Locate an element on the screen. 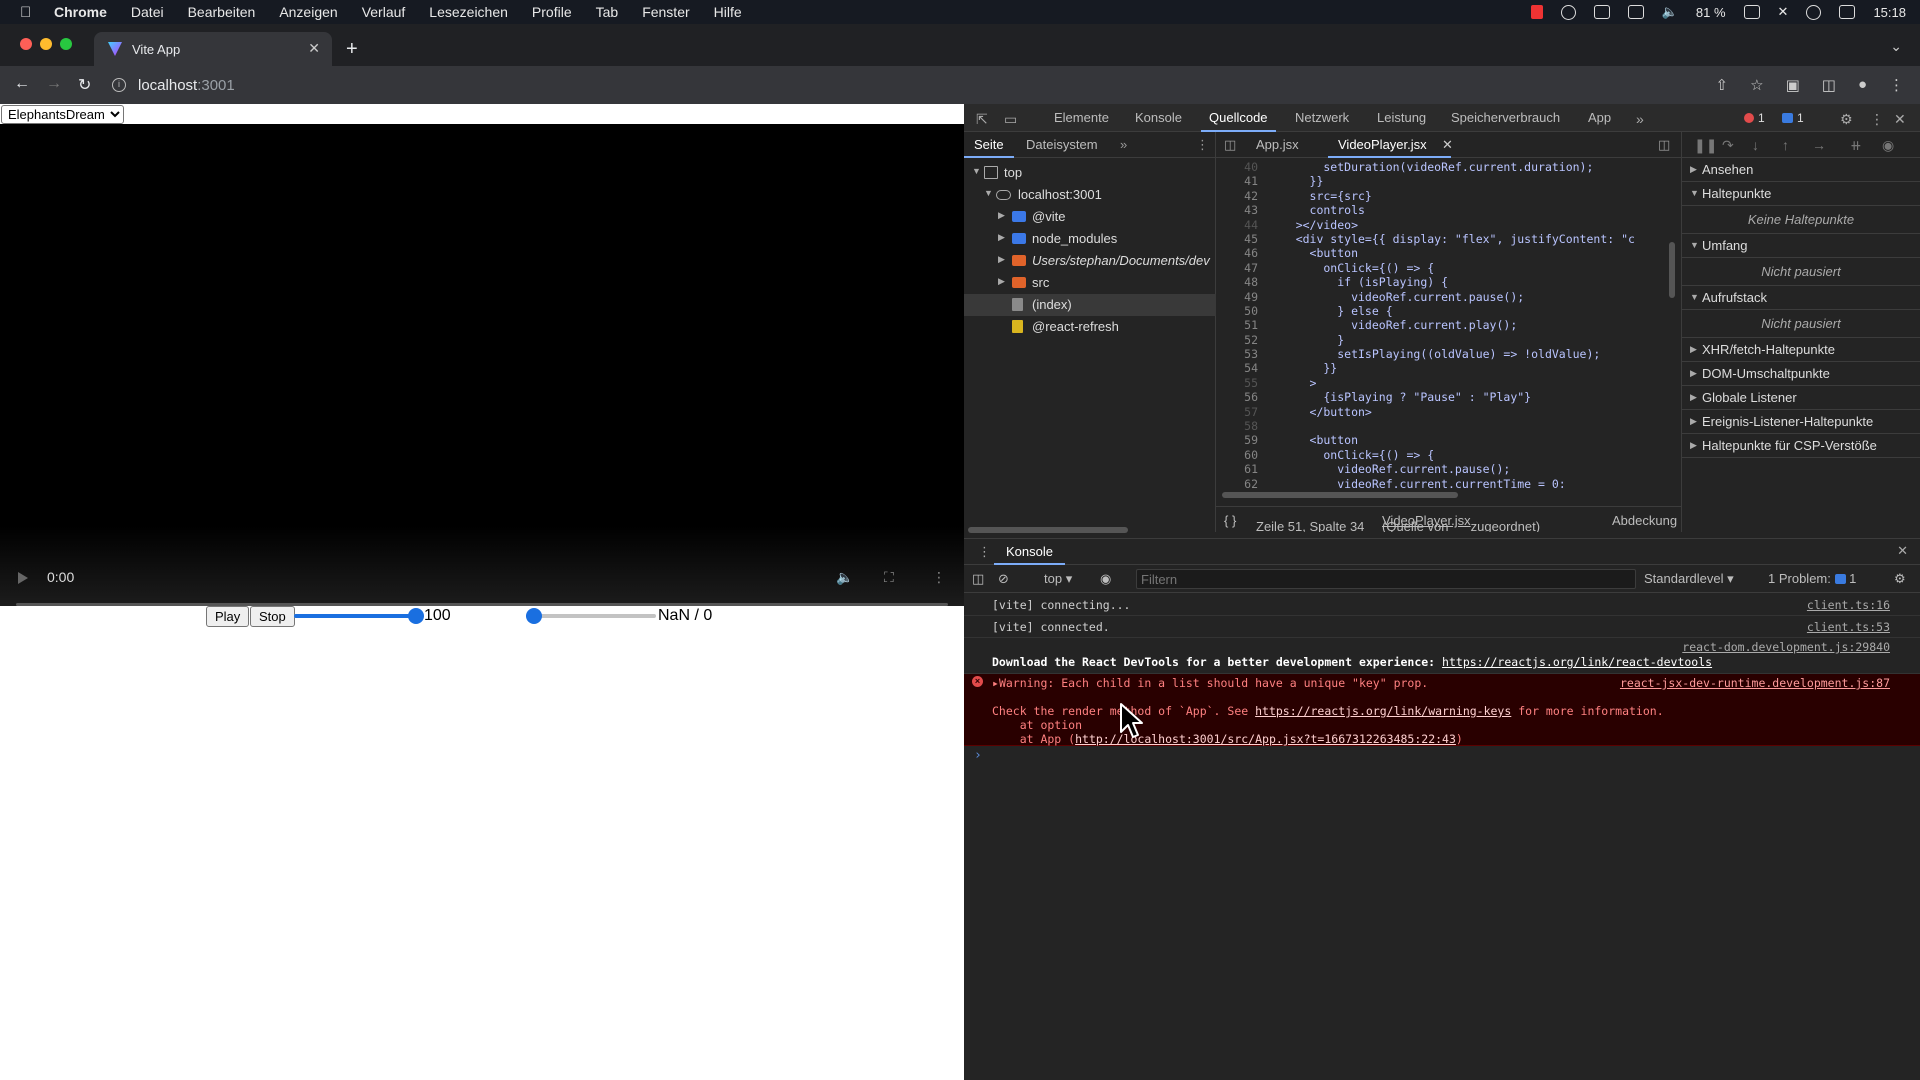  pause-icon: ❚❚ is located at coordinates (1705, 145).